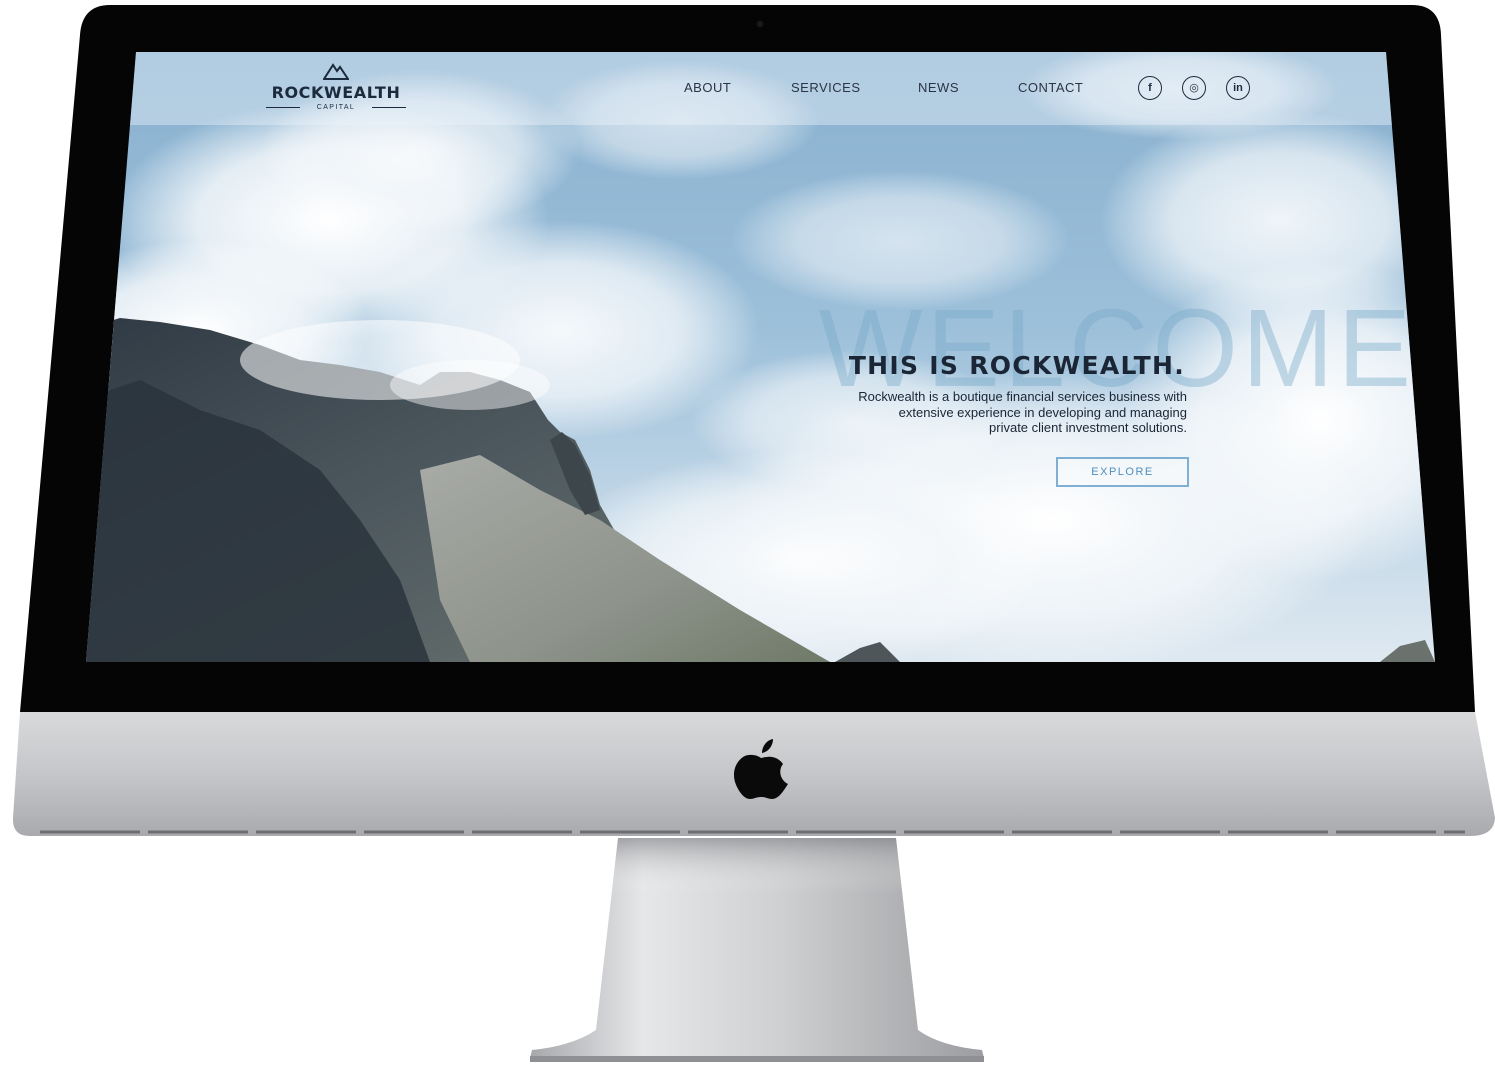 This screenshot has width=1495, height=1065. Describe the element at coordinates (707, 88) in the screenshot. I see `nav-about-link: ABOUT` at that location.